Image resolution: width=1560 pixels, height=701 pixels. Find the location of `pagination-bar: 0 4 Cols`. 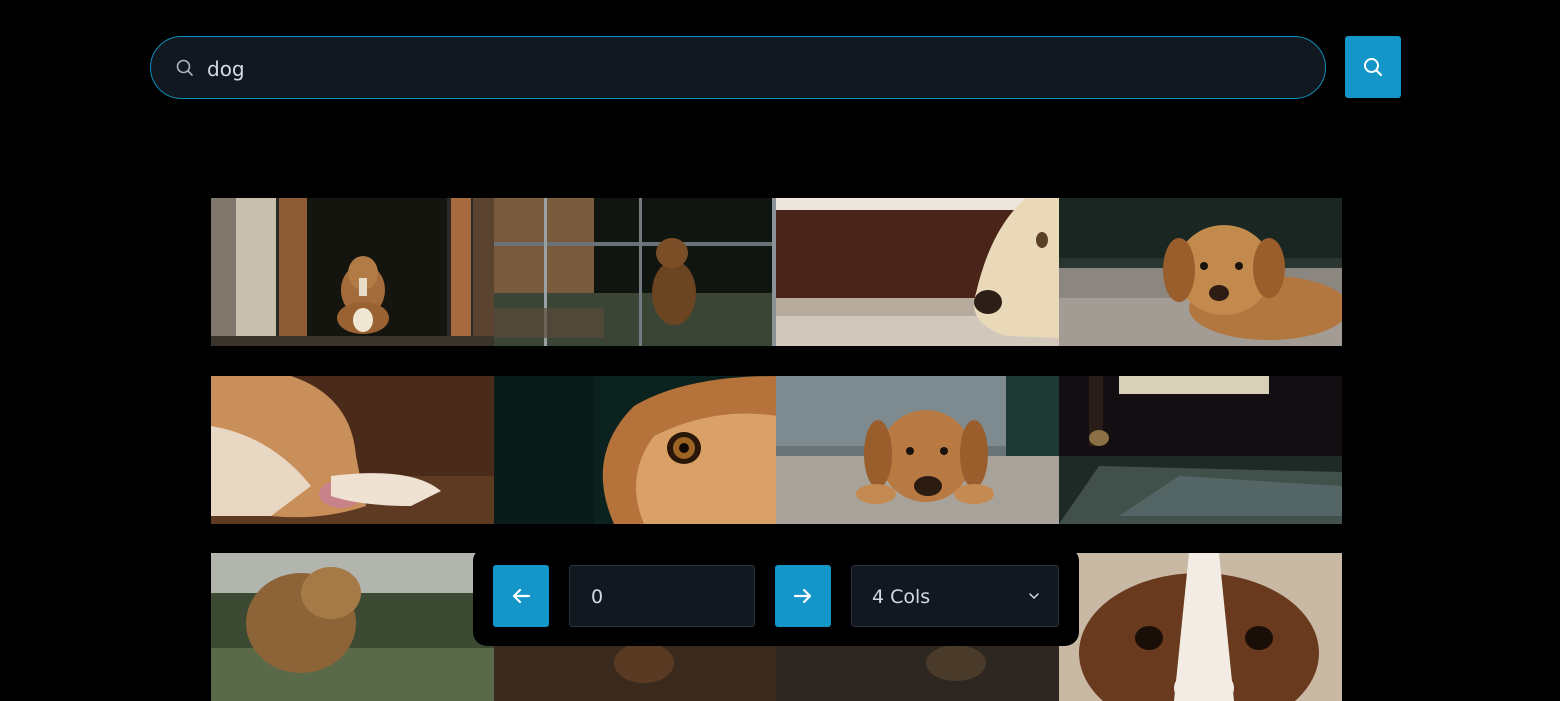

pagination-bar: 0 4 Cols is located at coordinates (776, 596).